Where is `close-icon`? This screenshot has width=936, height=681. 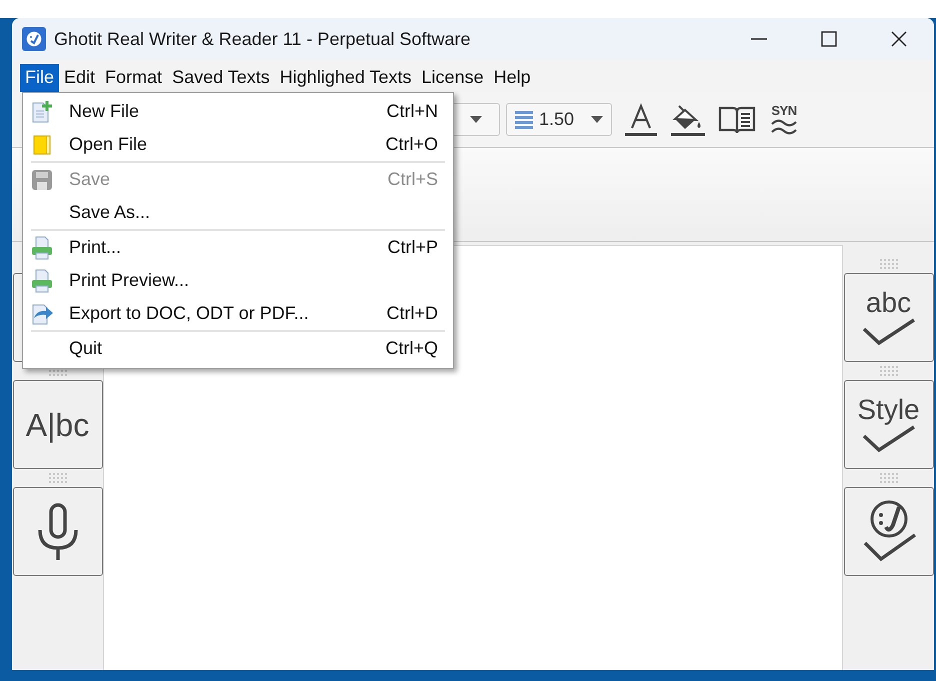
close-icon is located at coordinates (899, 39).